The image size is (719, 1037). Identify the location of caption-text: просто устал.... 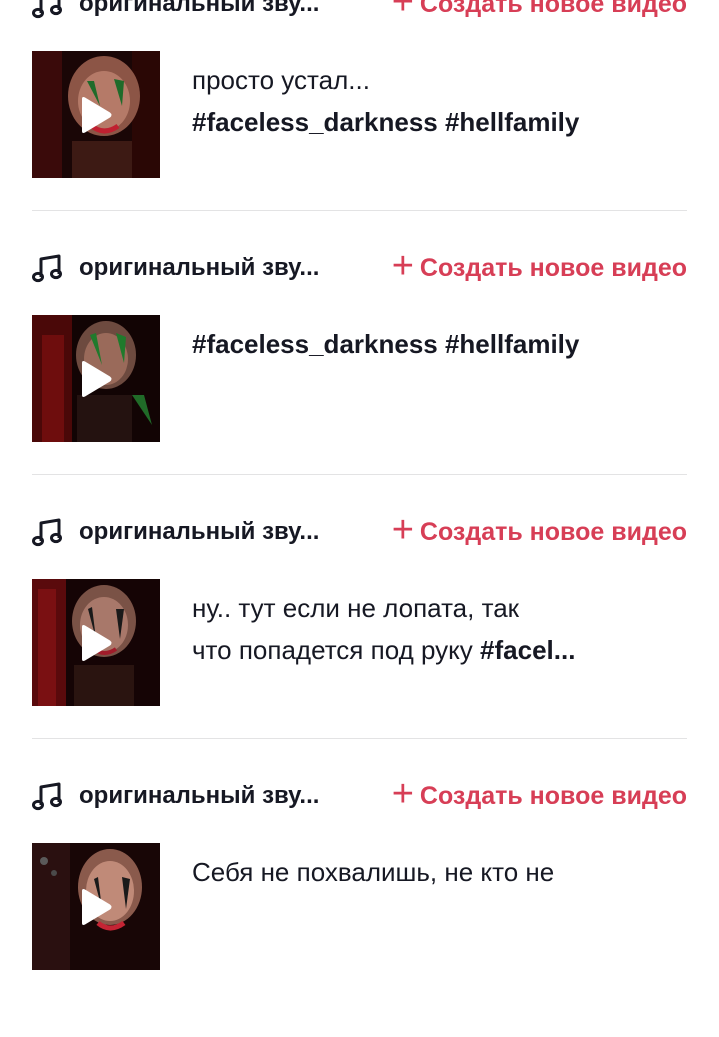
(281, 80).